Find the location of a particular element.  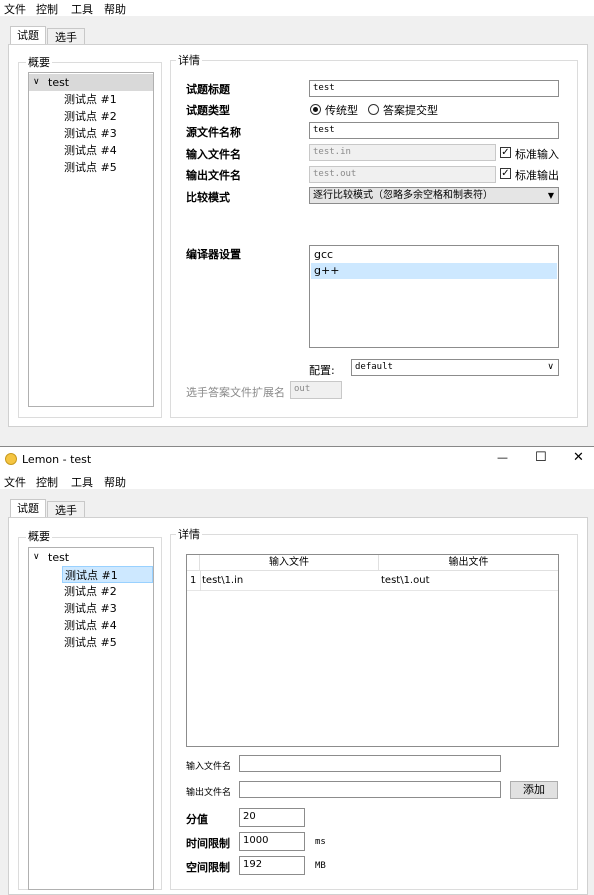

title-input: test is located at coordinates (434, 88).